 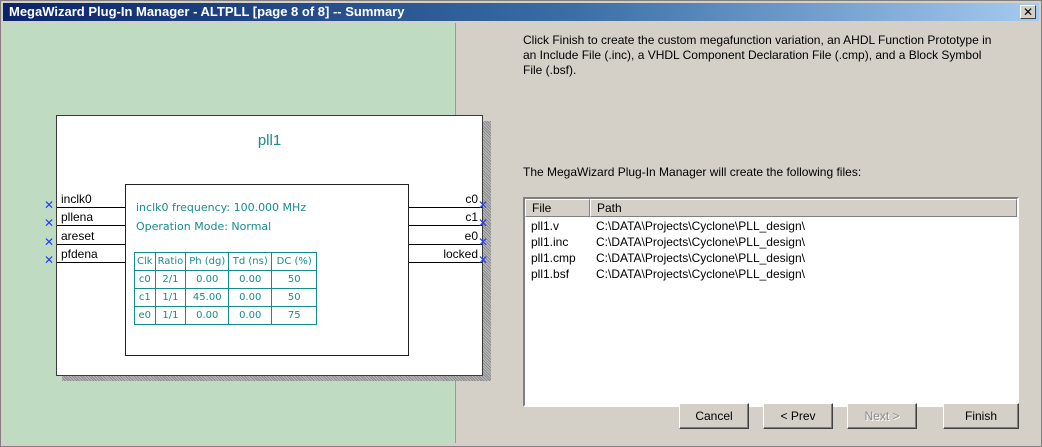 I want to click on table-header-cell: Clk, so click(x=145, y=261).